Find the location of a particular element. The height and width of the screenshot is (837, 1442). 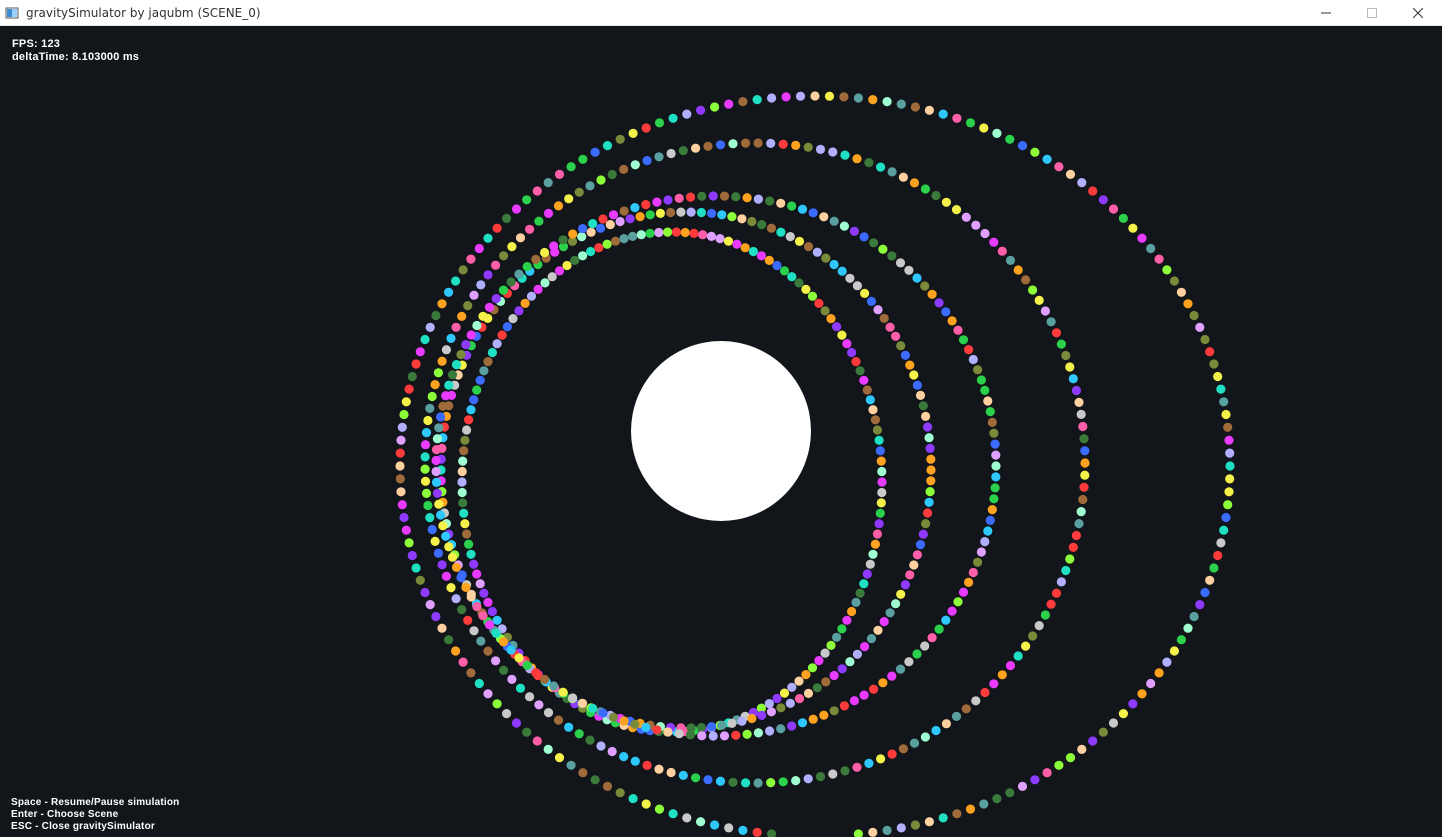

title-bar: gravitySimulator by jaqubm (SCENE_0) is located at coordinates (721, 13).